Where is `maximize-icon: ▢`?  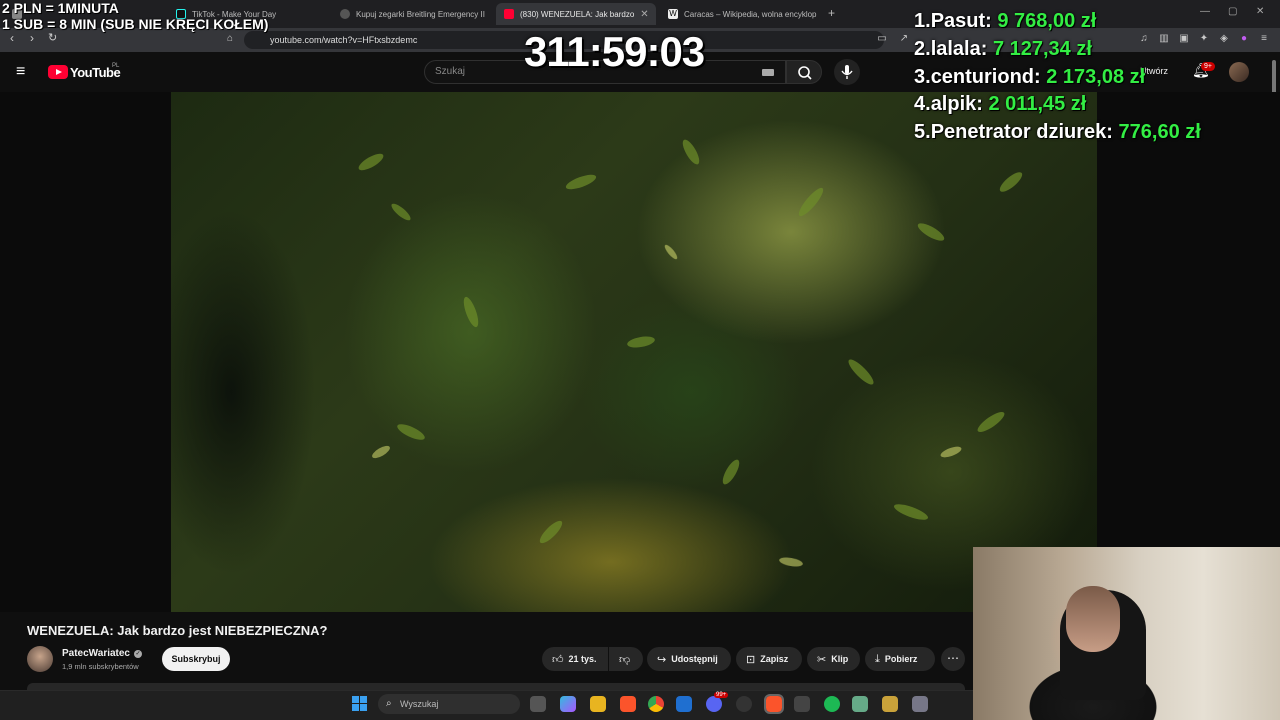
maximize-icon: ▢ is located at coordinates (1232, 11).